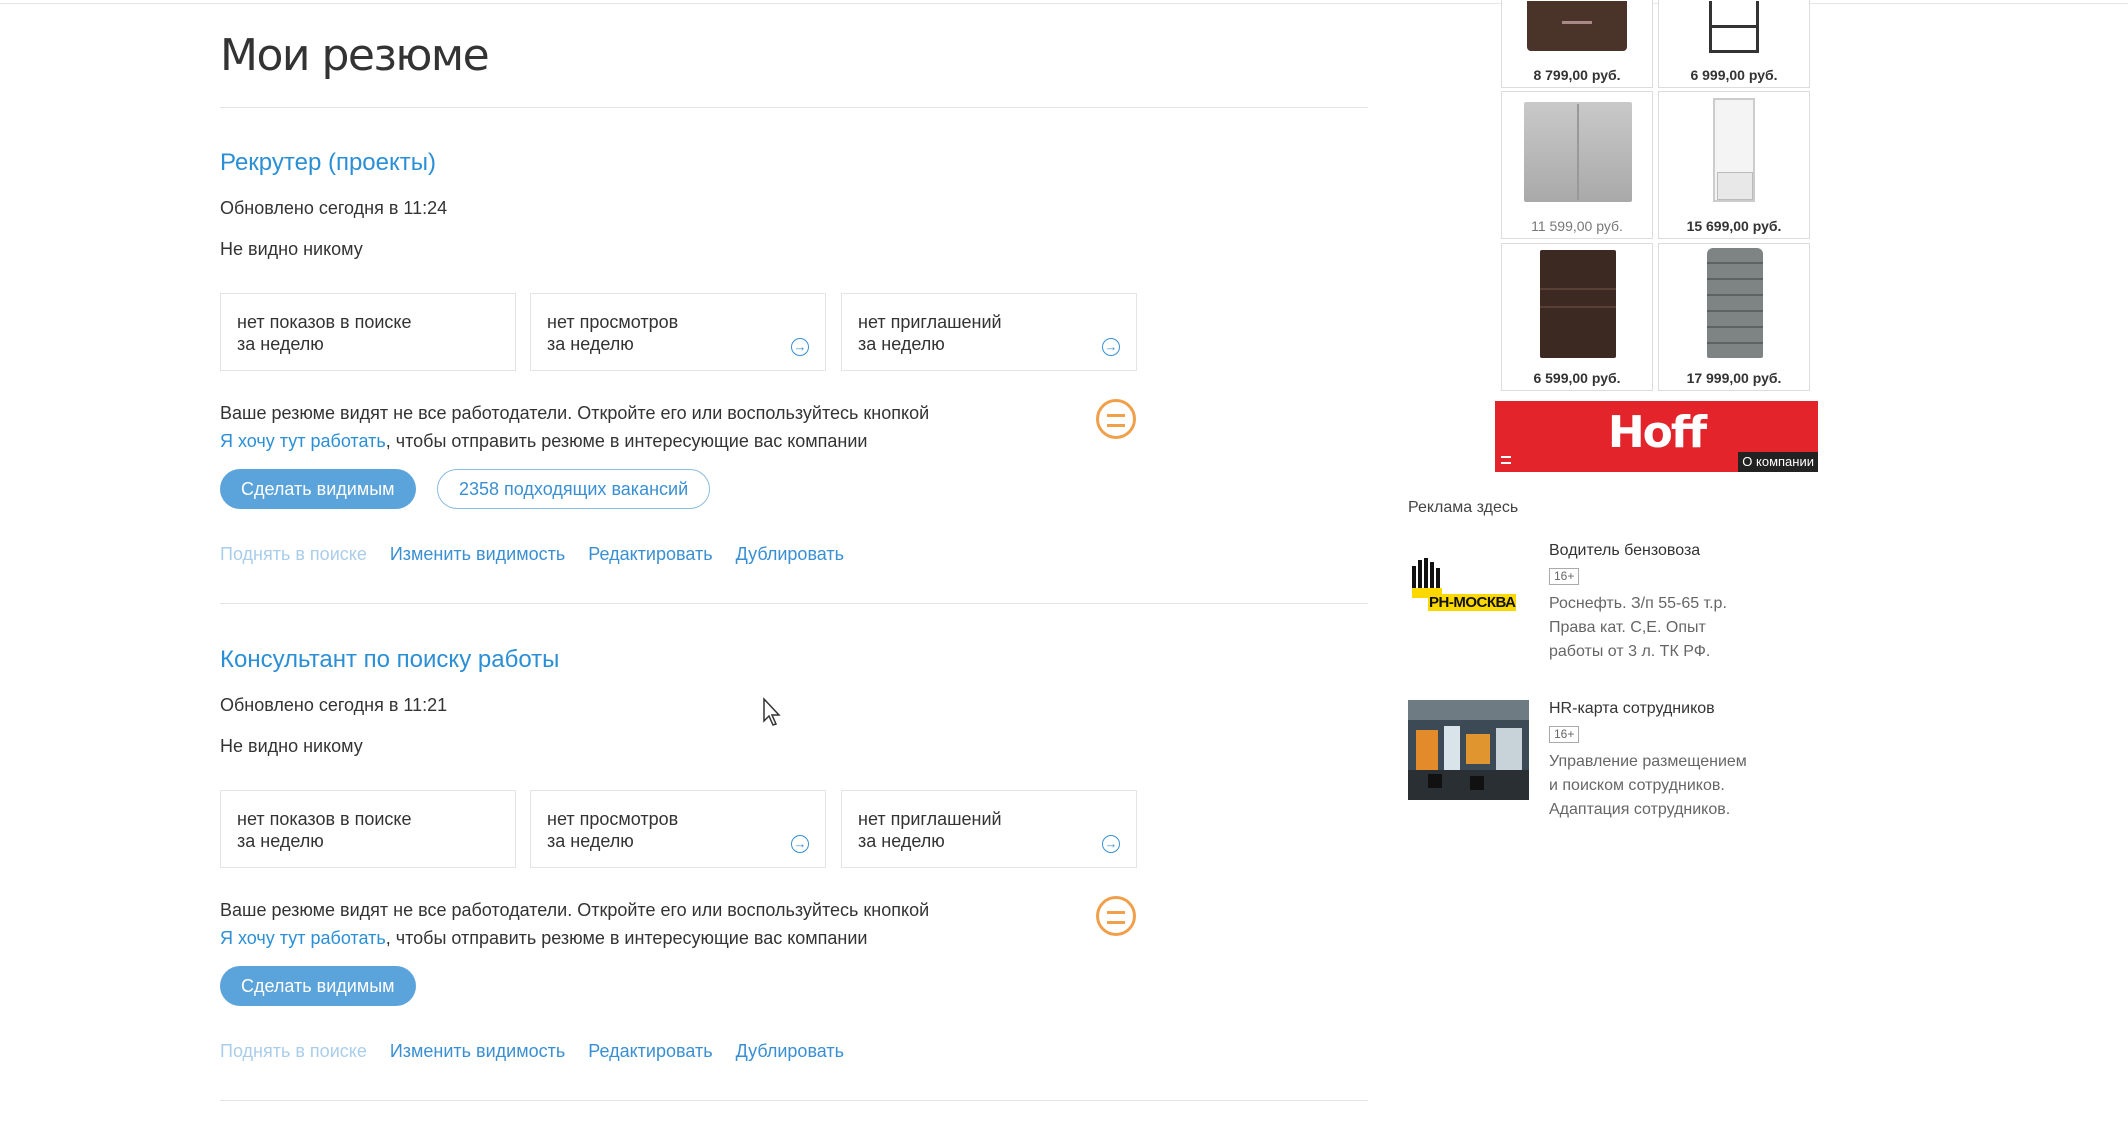  Describe the element at coordinates (1734, 226) in the screenshot. I see `product-price: 15 699,00 руб.` at that location.